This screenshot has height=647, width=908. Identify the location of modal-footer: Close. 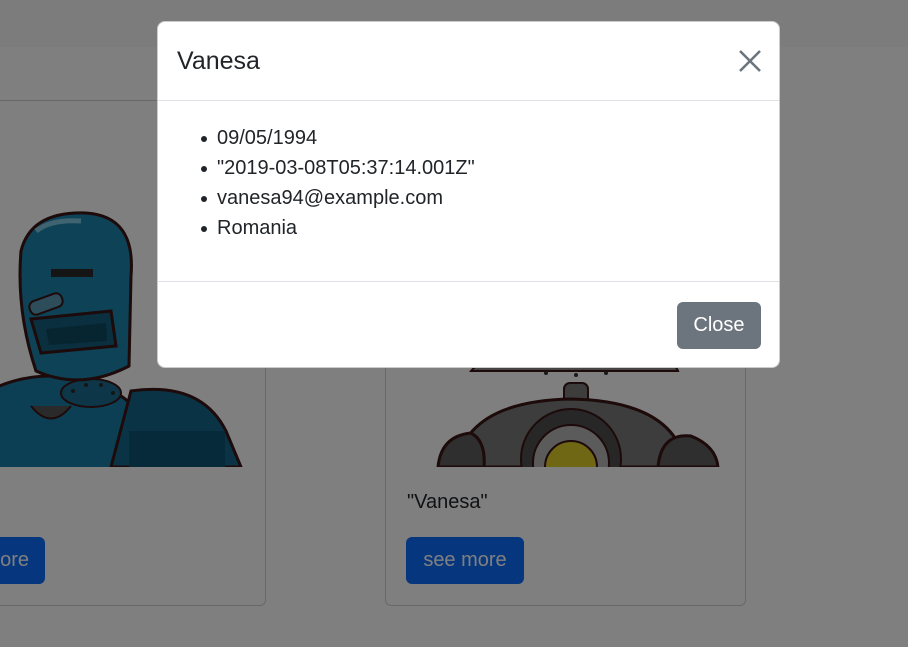
(468, 324).